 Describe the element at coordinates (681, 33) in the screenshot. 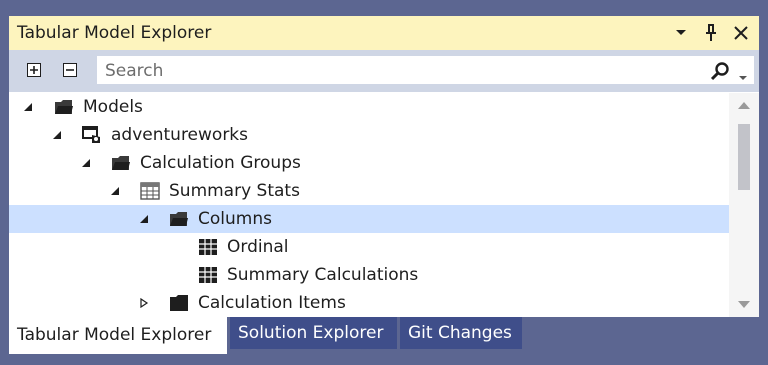

I see `dropdown-icon` at that location.